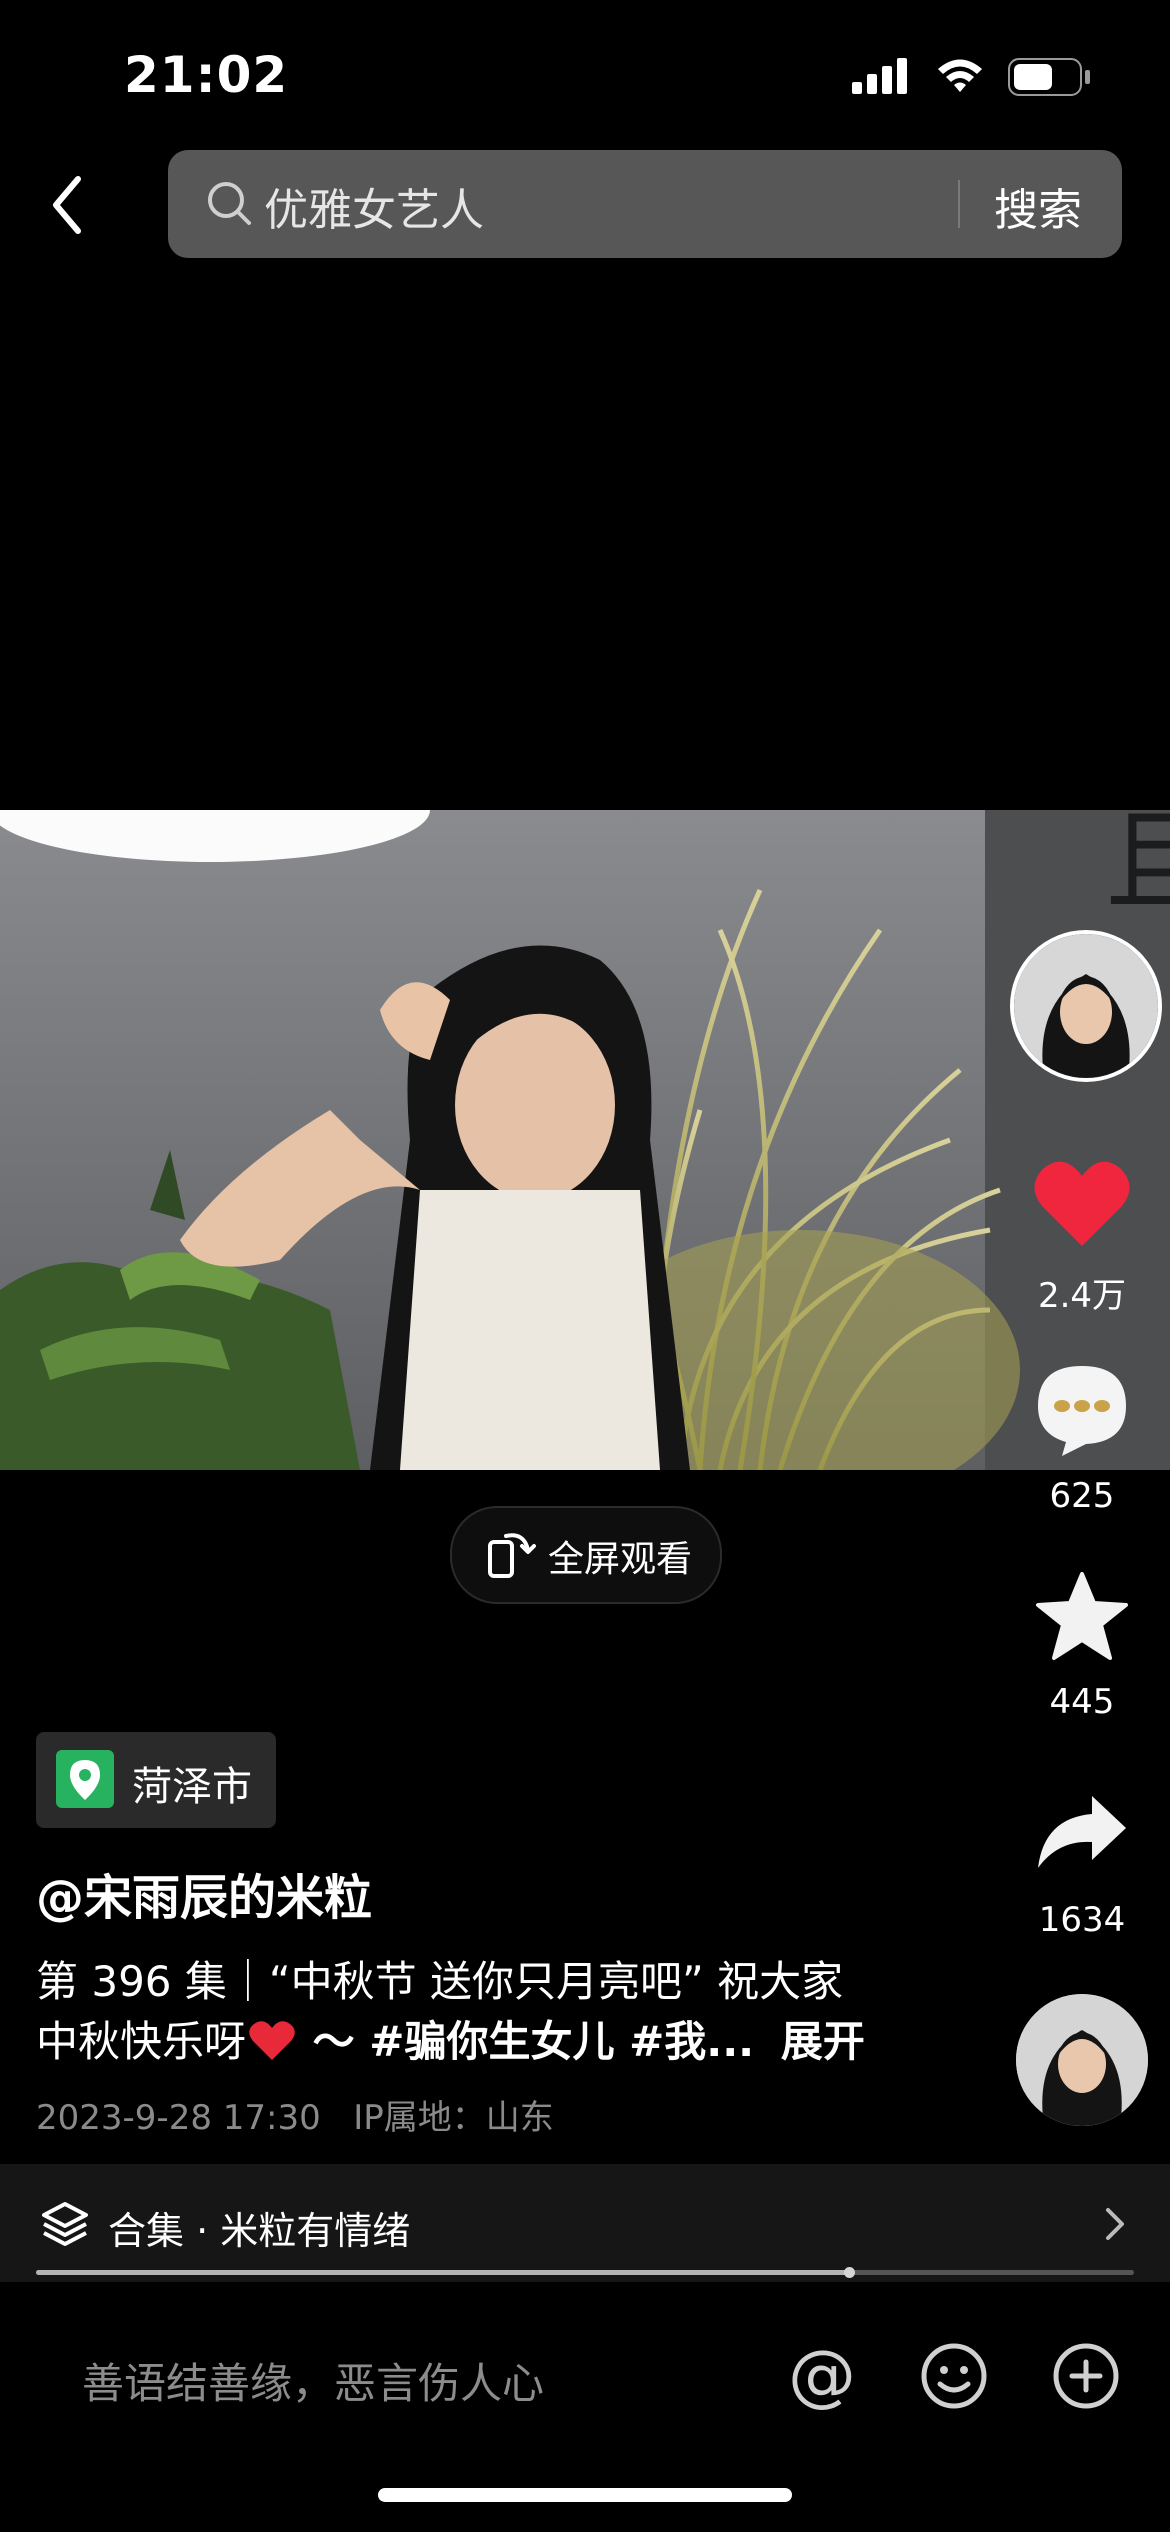 Image resolution: width=1170 pixels, height=2532 pixels. I want to click on search-bar: 优雅女艺人 搜索, so click(645, 204).